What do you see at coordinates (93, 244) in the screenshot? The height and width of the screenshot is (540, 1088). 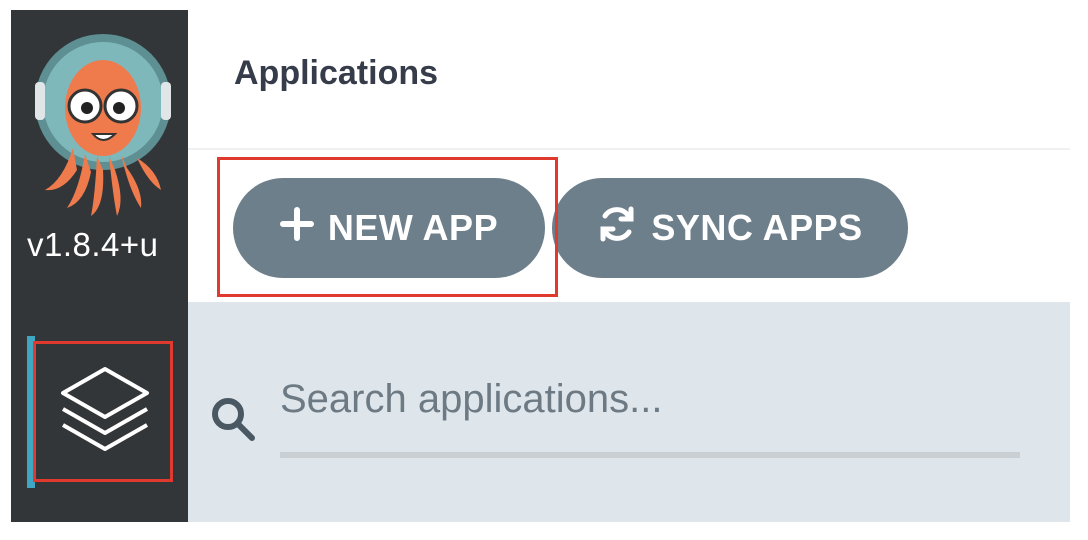 I see `version-label: v1.8.4+u` at bounding box center [93, 244].